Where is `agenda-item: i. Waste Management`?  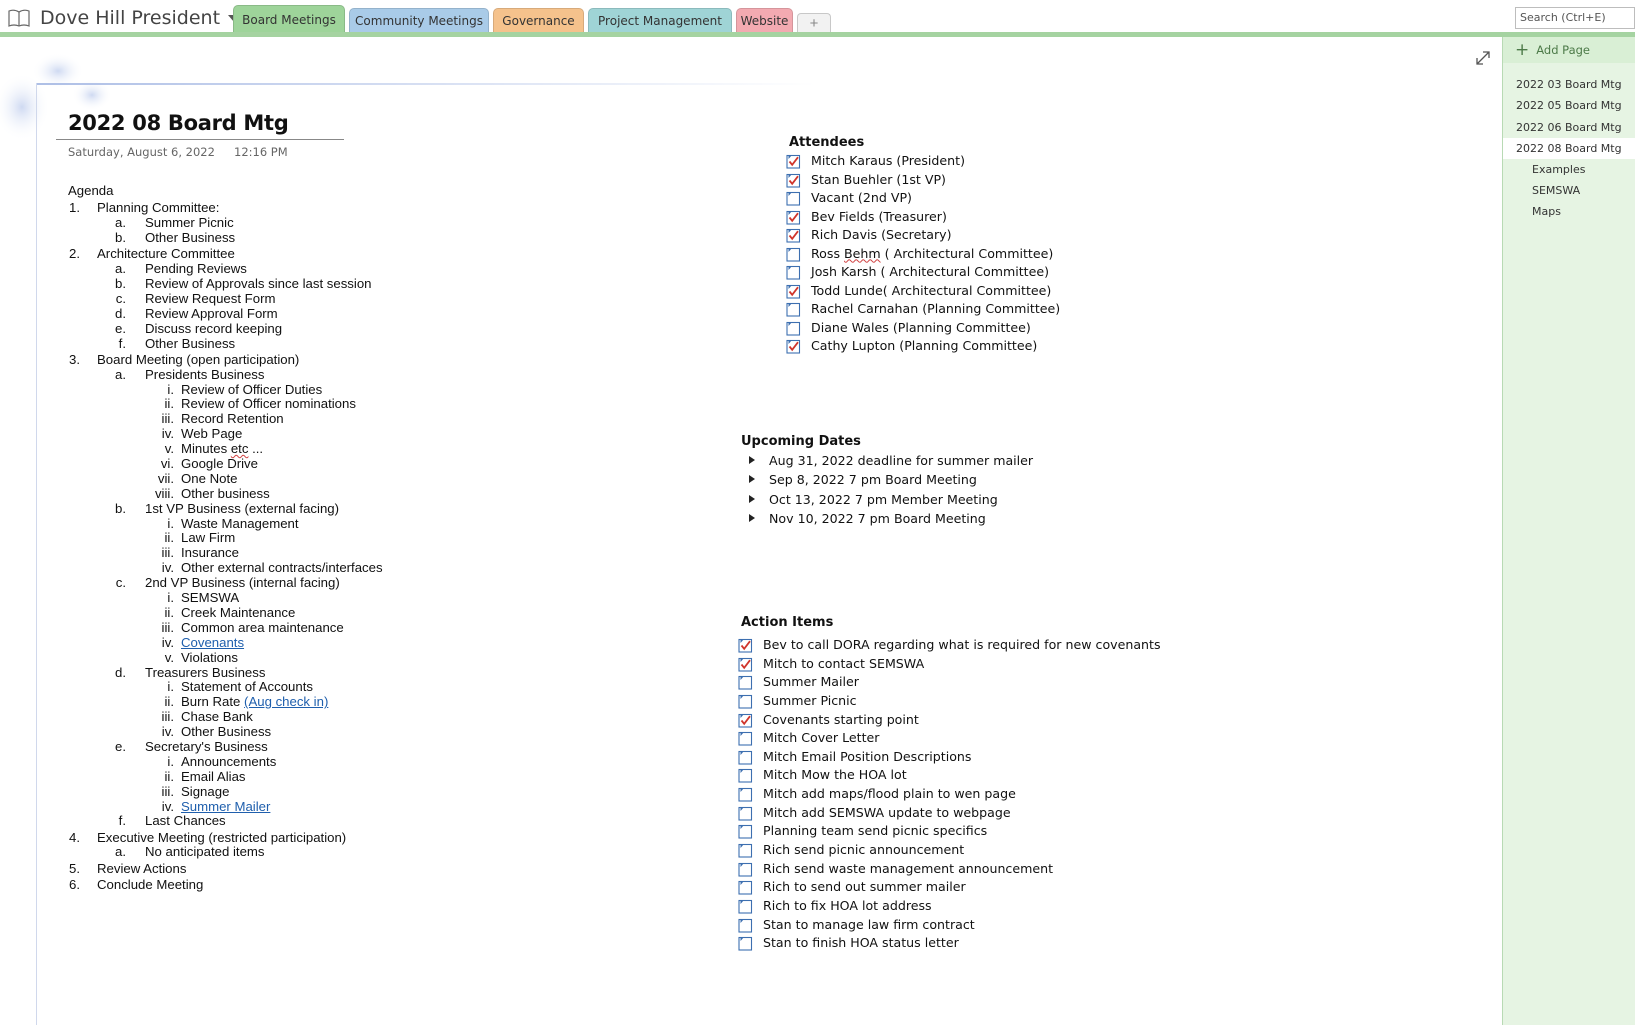 agenda-item: i. Waste Management is located at coordinates (183, 524).